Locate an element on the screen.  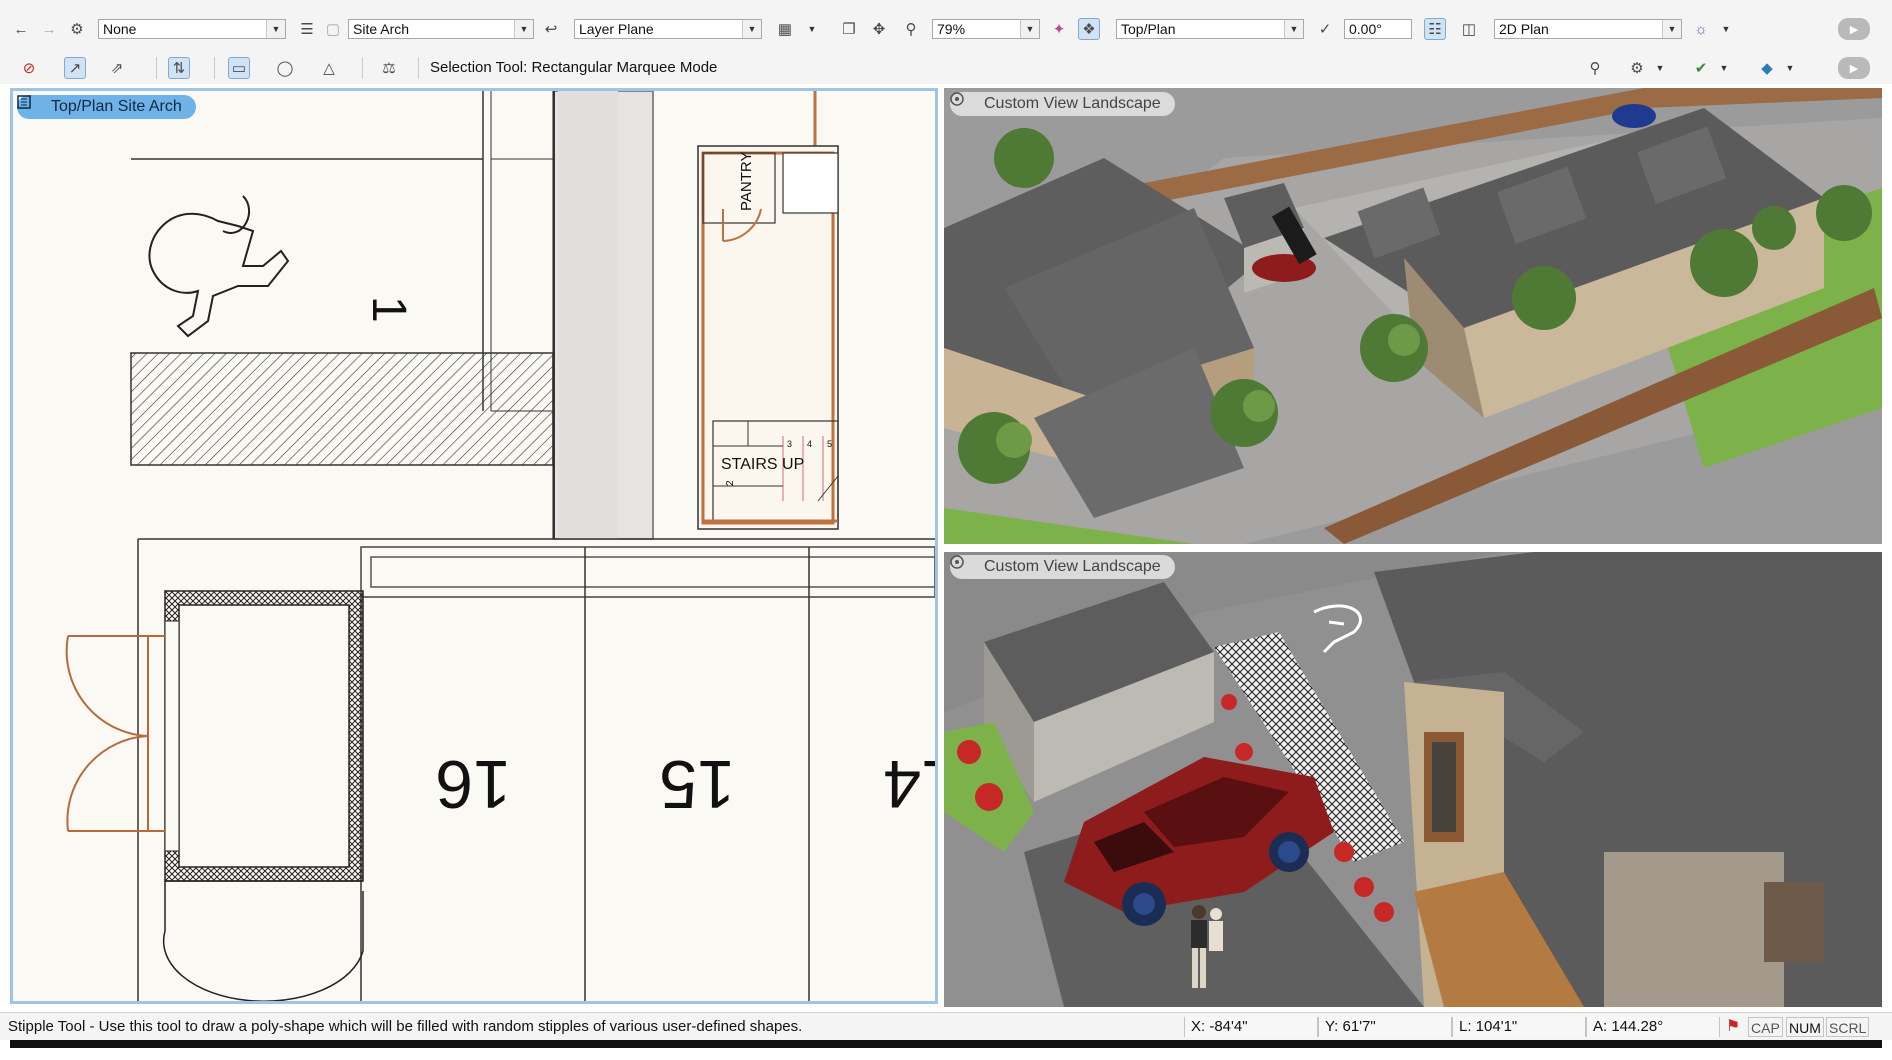
top-view-tag-label: Custom View Landscape is located at coordinates (1072, 103).